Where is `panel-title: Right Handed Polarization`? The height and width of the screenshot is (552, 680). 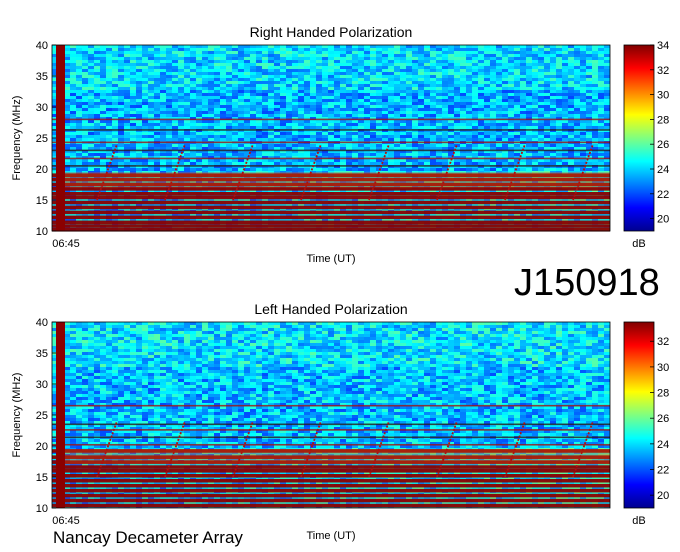
panel-title: Right Handed Polarization is located at coordinates (331, 32).